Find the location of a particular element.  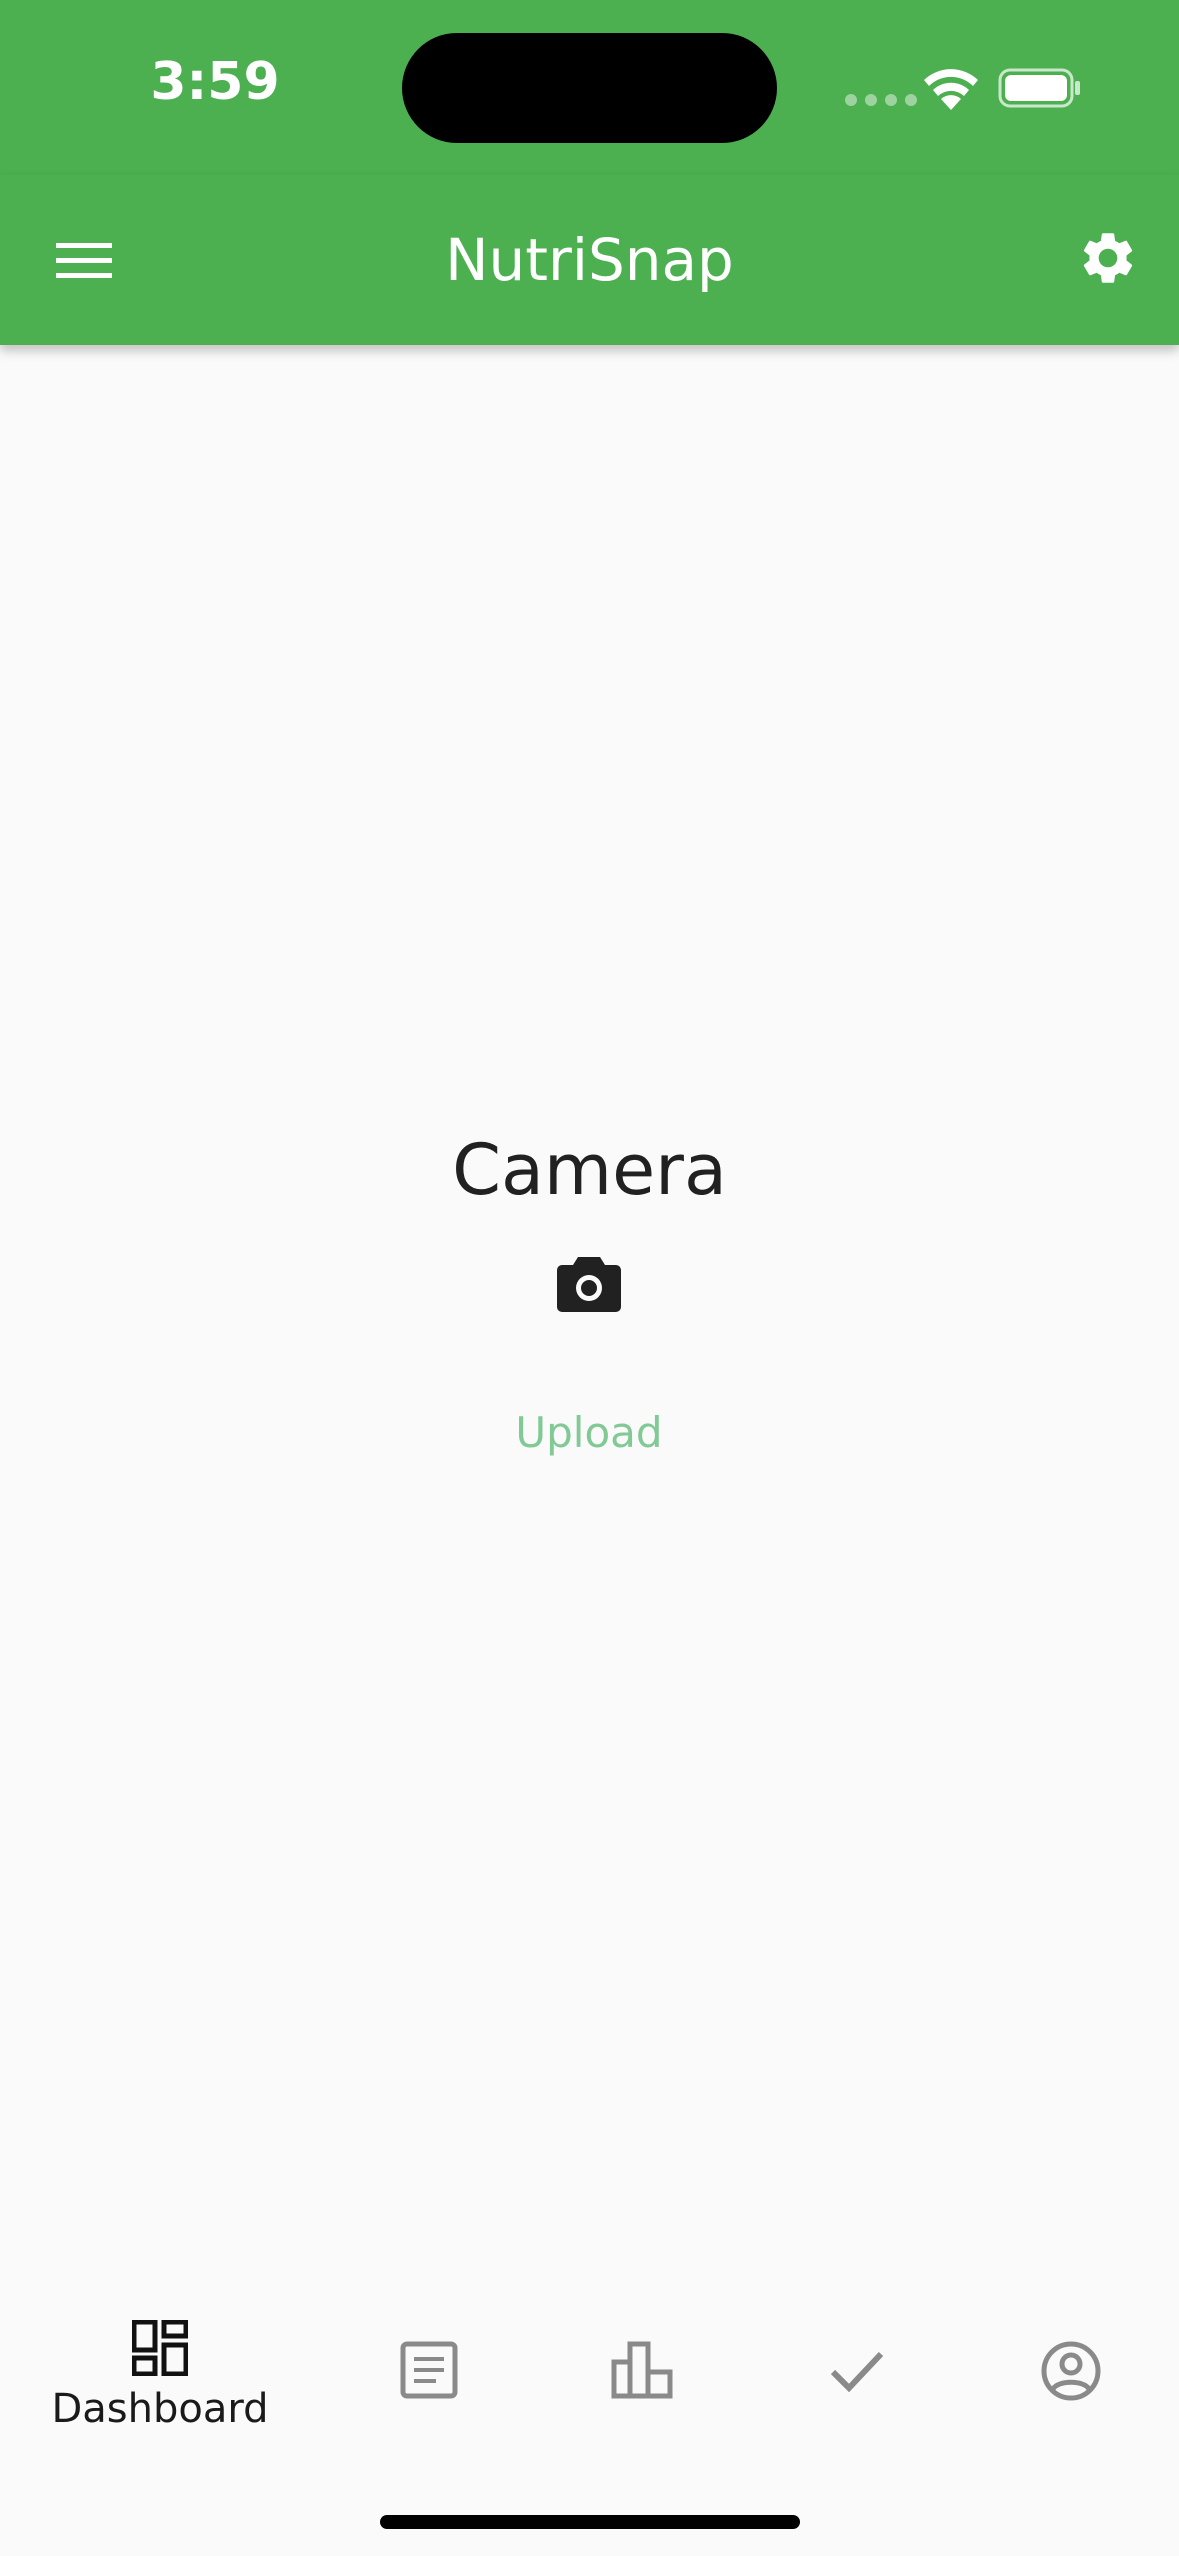

nav-label-dashboard: Dashboard is located at coordinates (160, 2409).